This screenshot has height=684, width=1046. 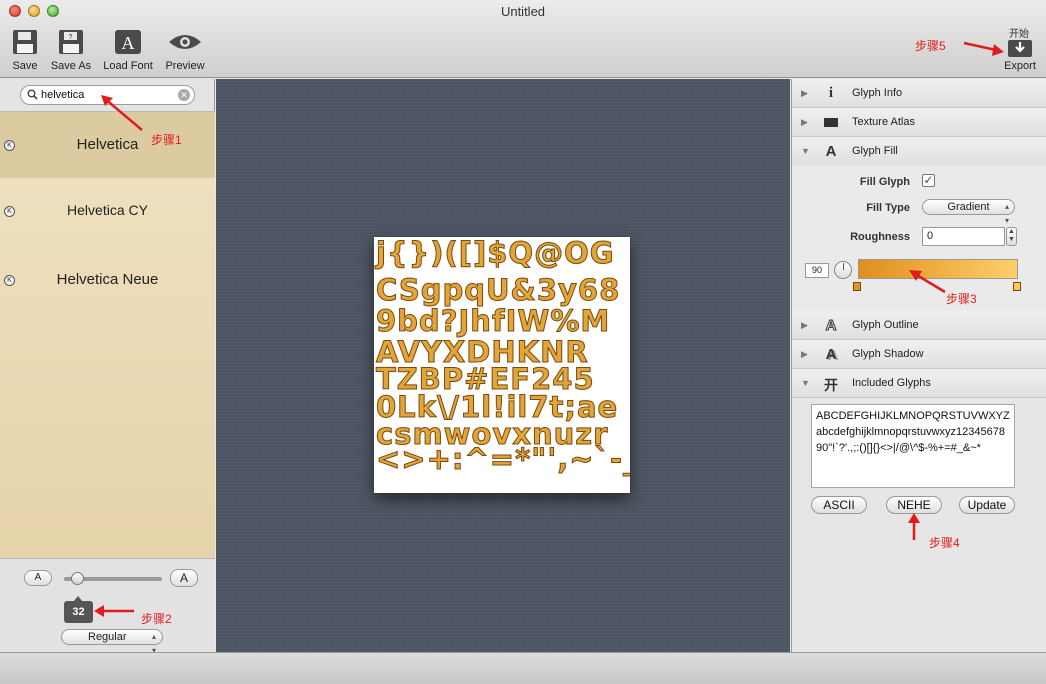 What do you see at coordinates (831, 93) in the screenshot?
I see `info-icon: i` at bounding box center [831, 93].